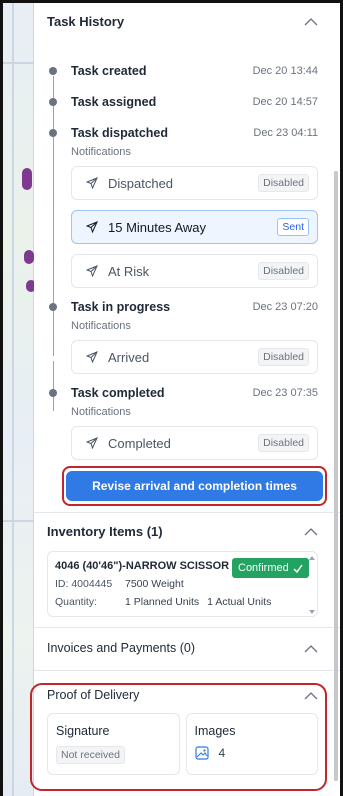 Image resolution: width=343 pixels, height=796 pixels. Describe the element at coordinates (285, 102) in the screenshot. I see `event-time: Dec 20 14:57` at that location.